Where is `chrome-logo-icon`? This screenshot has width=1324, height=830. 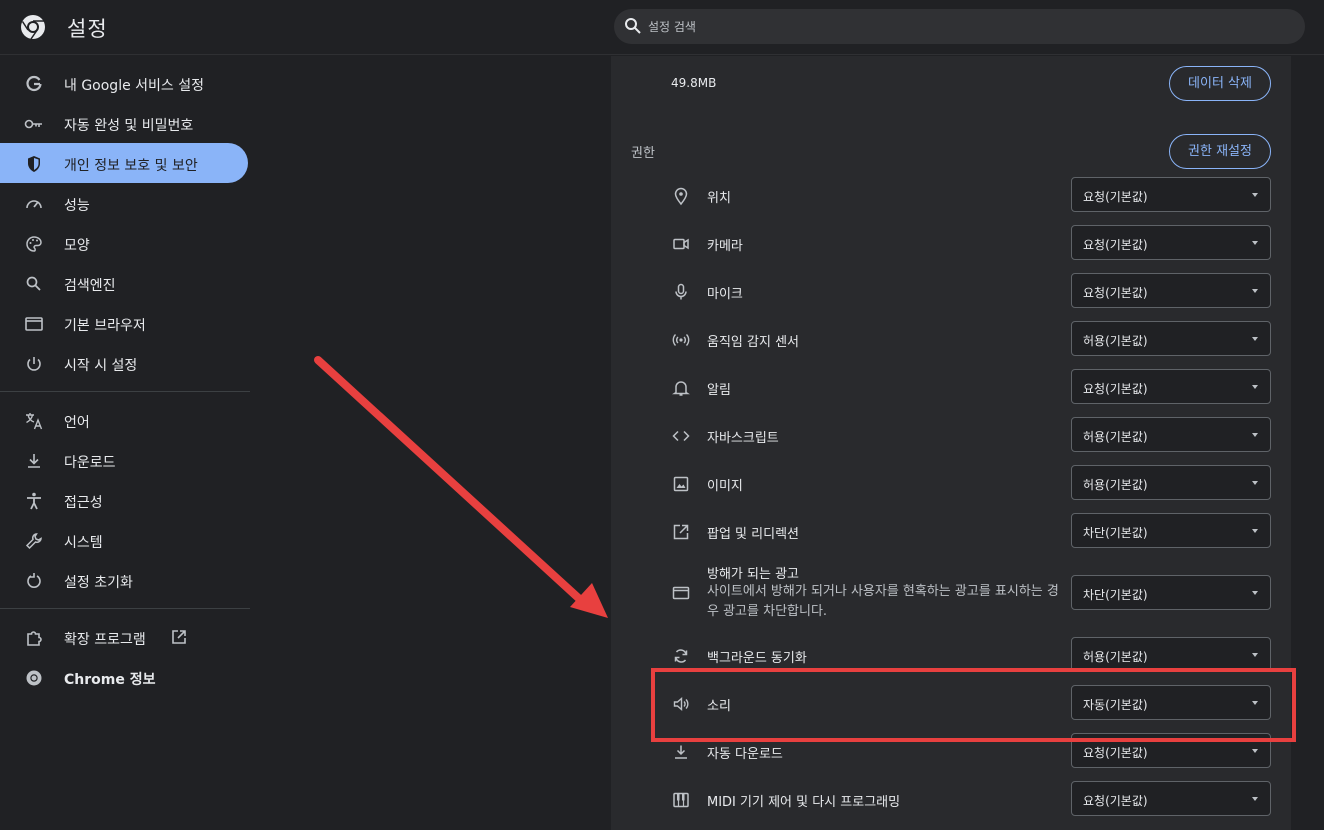 chrome-logo-icon is located at coordinates (33, 27).